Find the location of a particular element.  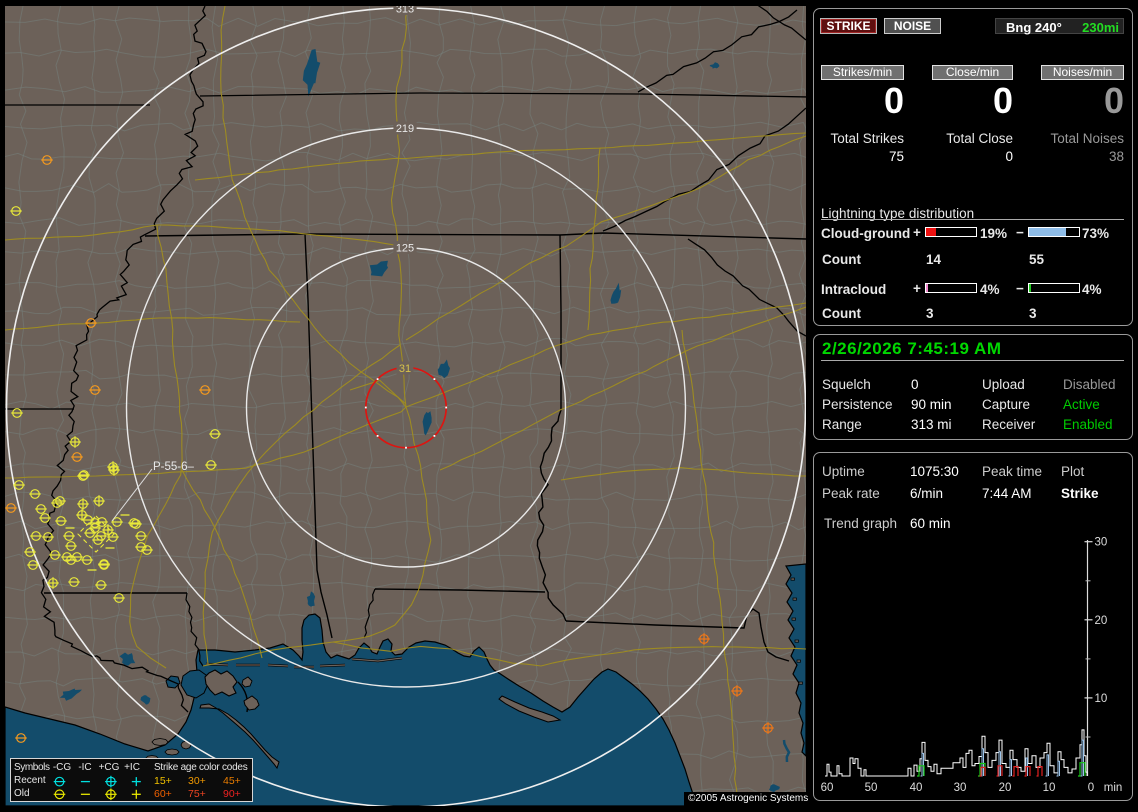

svg-text: 40 is located at coordinates (916, 788).